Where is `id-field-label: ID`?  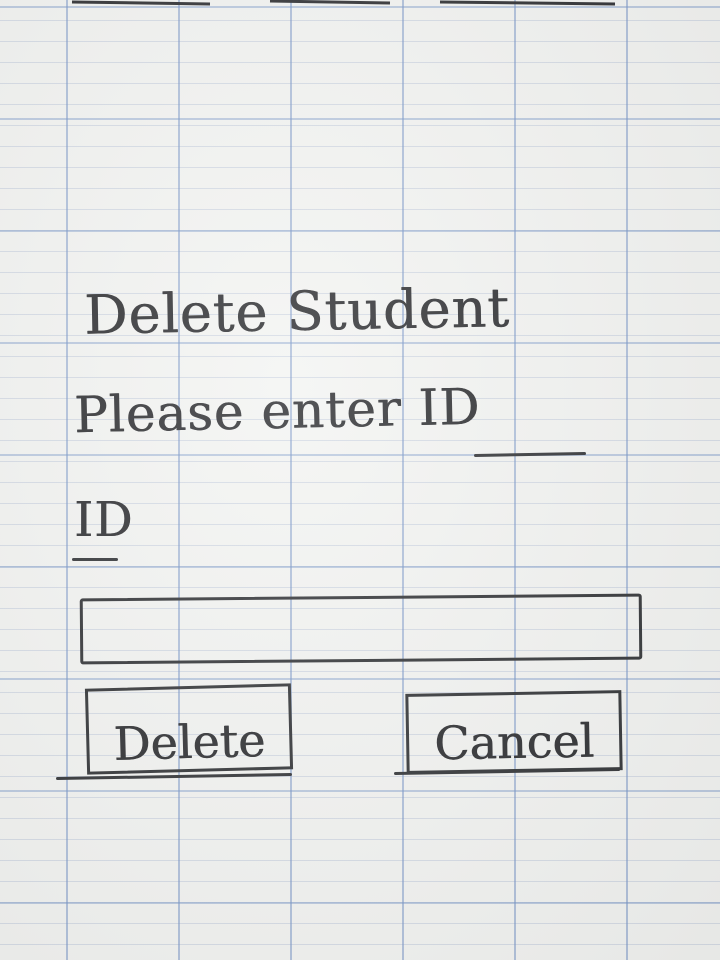
id-field-label: ID is located at coordinates (104, 520).